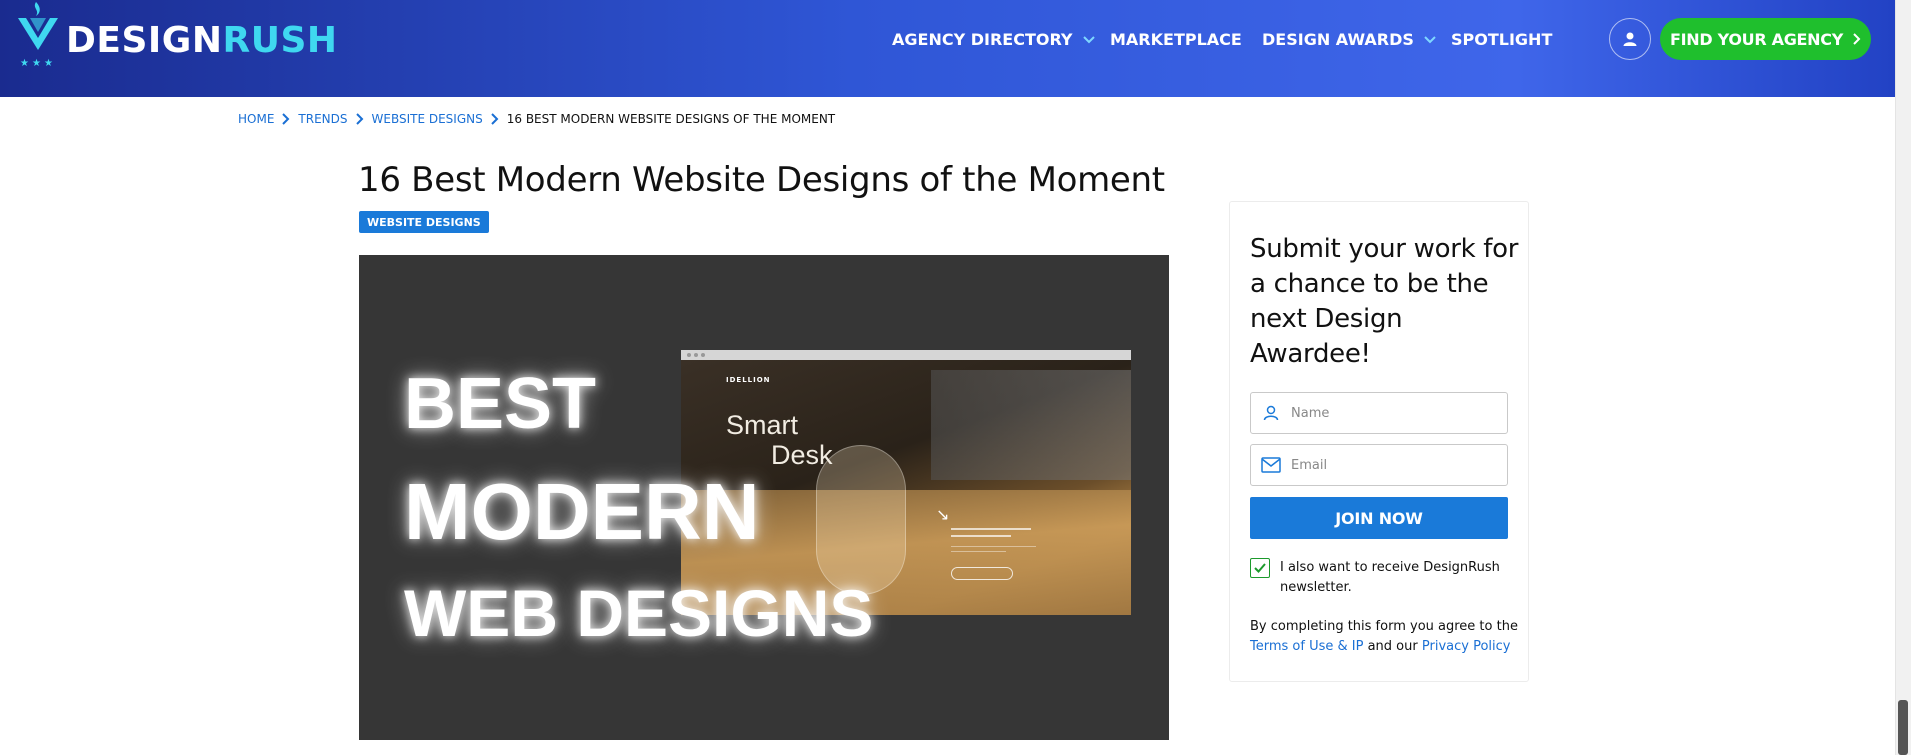 The height and width of the screenshot is (755, 1911). What do you see at coordinates (943, 514) in the screenshot?
I see `arrow-down-right-icon: ↘` at bounding box center [943, 514].